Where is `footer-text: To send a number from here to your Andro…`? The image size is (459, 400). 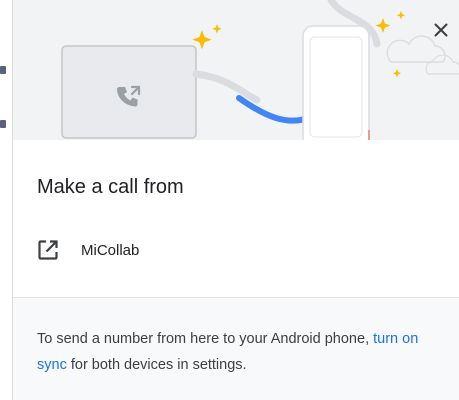 footer-text: To send a number from here to your Andro… is located at coordinates (242, 352).